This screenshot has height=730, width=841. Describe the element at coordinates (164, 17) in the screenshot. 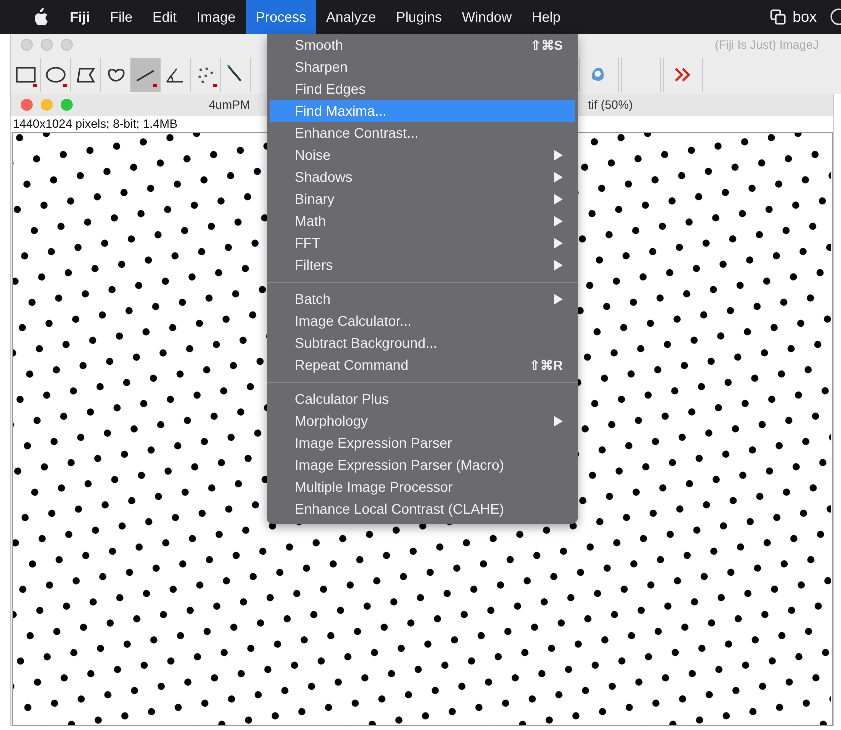

I see `menu-bar-item: Edit` at that location.